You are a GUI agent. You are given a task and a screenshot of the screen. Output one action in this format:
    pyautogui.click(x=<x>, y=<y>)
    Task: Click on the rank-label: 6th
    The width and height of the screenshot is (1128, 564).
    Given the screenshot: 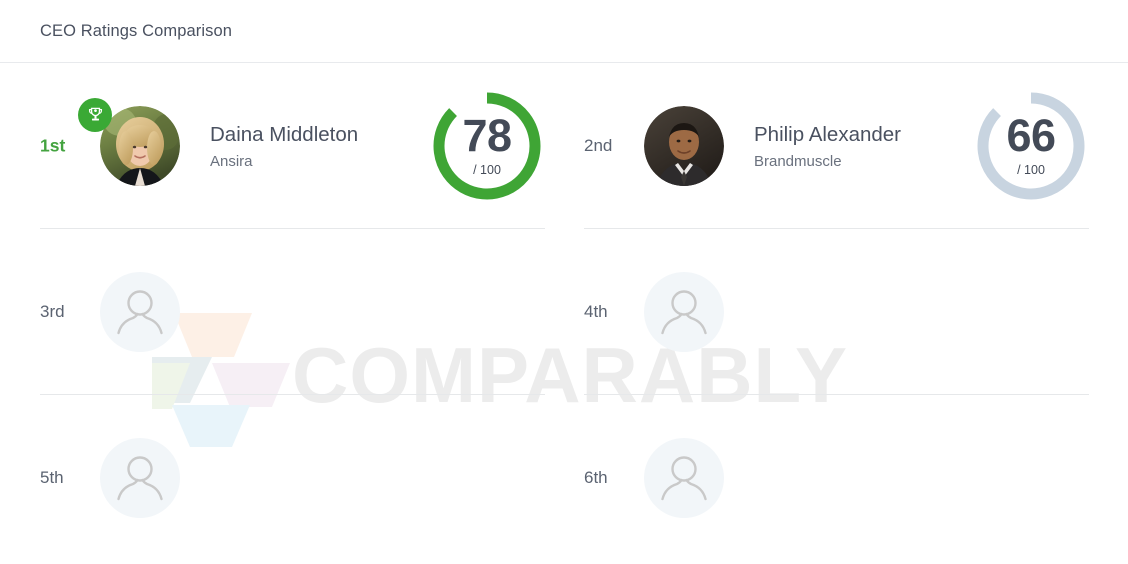 What is the action you would take?
    pyautogui.click(x=596, y=477)
    